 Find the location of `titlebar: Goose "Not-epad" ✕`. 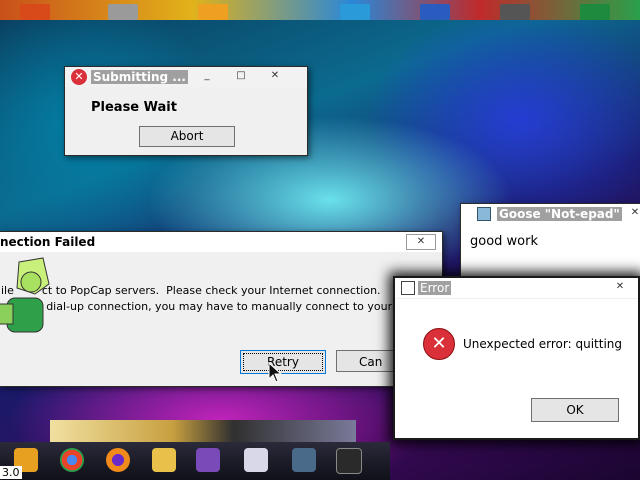

titlebar: Goose "Not-epad" ✕ is located at coordinates (550, 214).